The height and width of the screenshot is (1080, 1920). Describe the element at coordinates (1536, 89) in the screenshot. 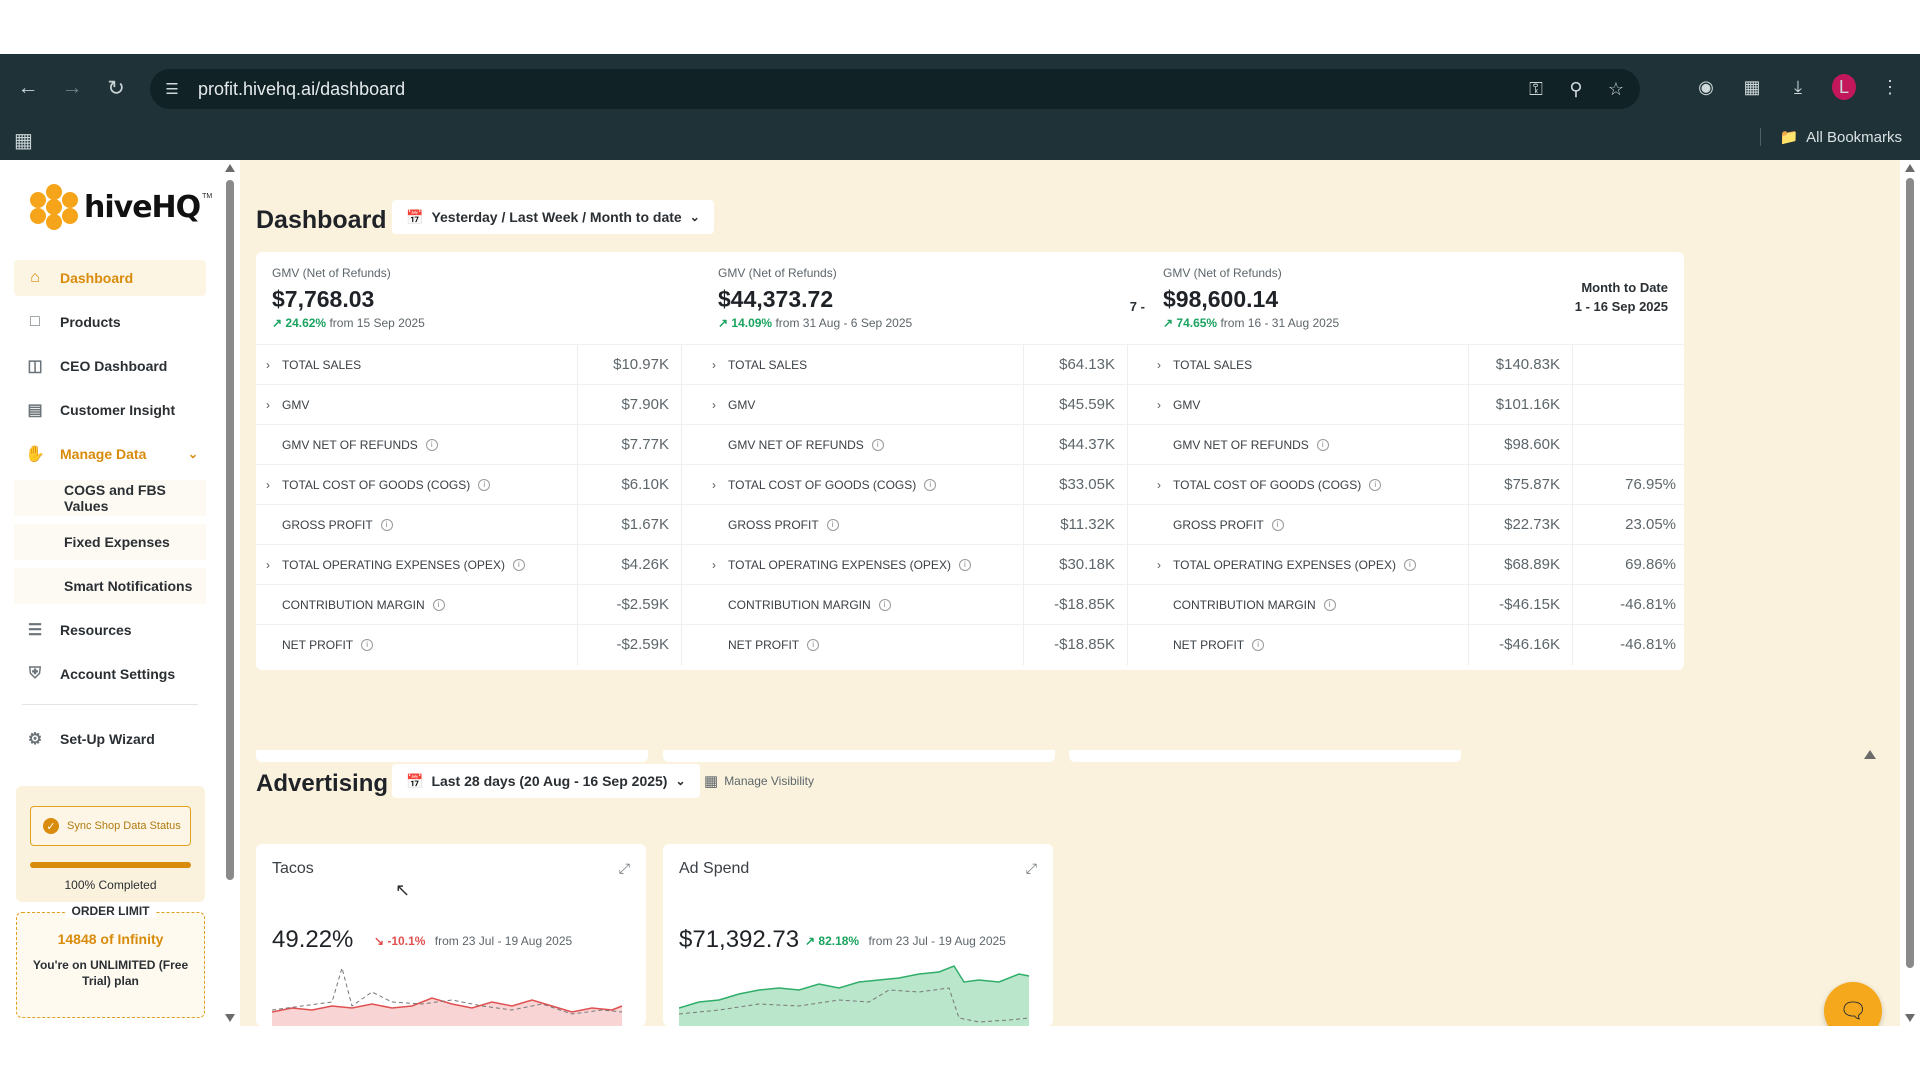

I see `key-icon: ⚿` at that location.